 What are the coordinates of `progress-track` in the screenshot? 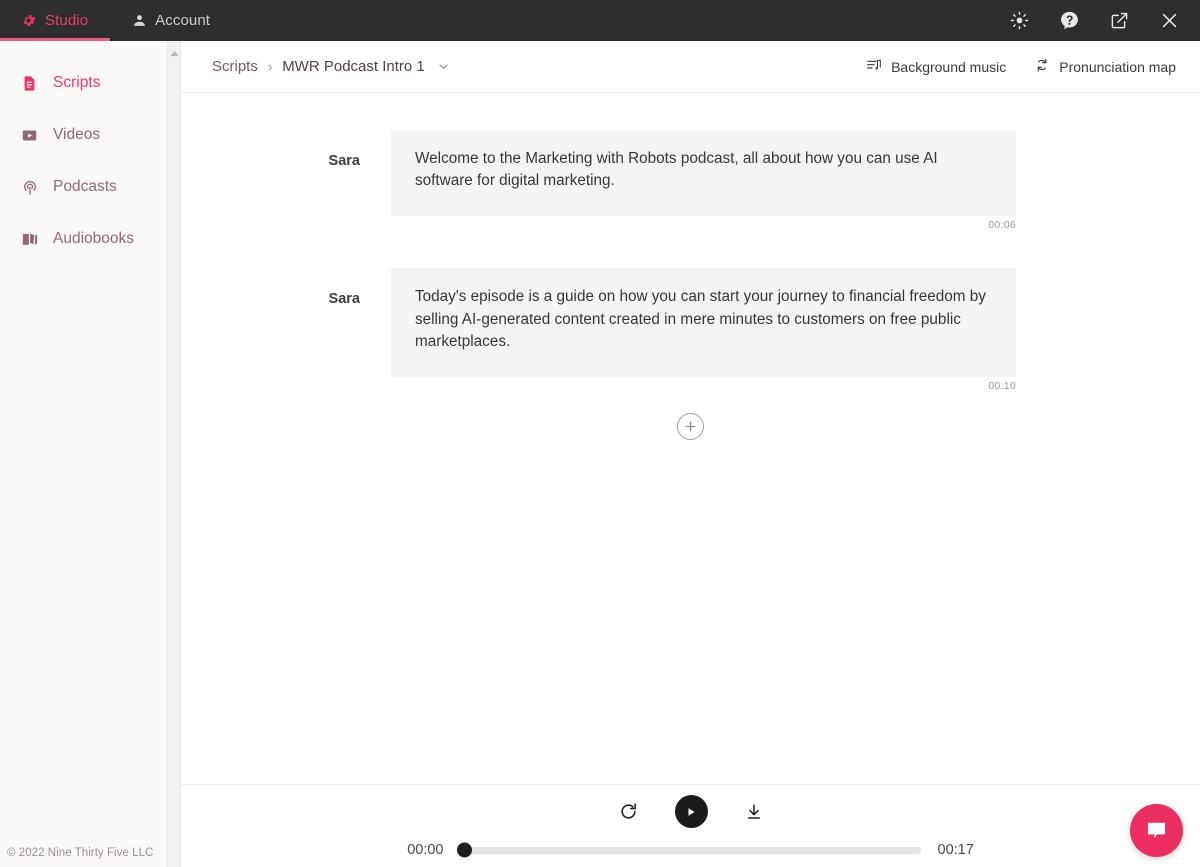 It's located at (688, 850).